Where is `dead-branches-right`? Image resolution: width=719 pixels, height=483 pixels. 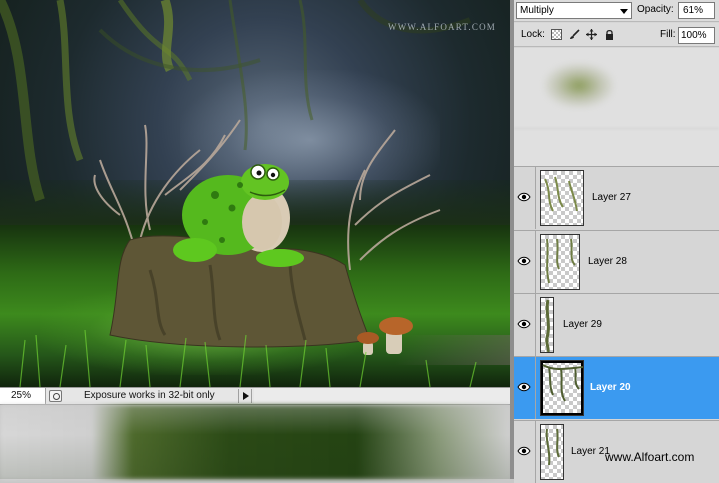 dead-branches-right is located at coordinates (394, 200).